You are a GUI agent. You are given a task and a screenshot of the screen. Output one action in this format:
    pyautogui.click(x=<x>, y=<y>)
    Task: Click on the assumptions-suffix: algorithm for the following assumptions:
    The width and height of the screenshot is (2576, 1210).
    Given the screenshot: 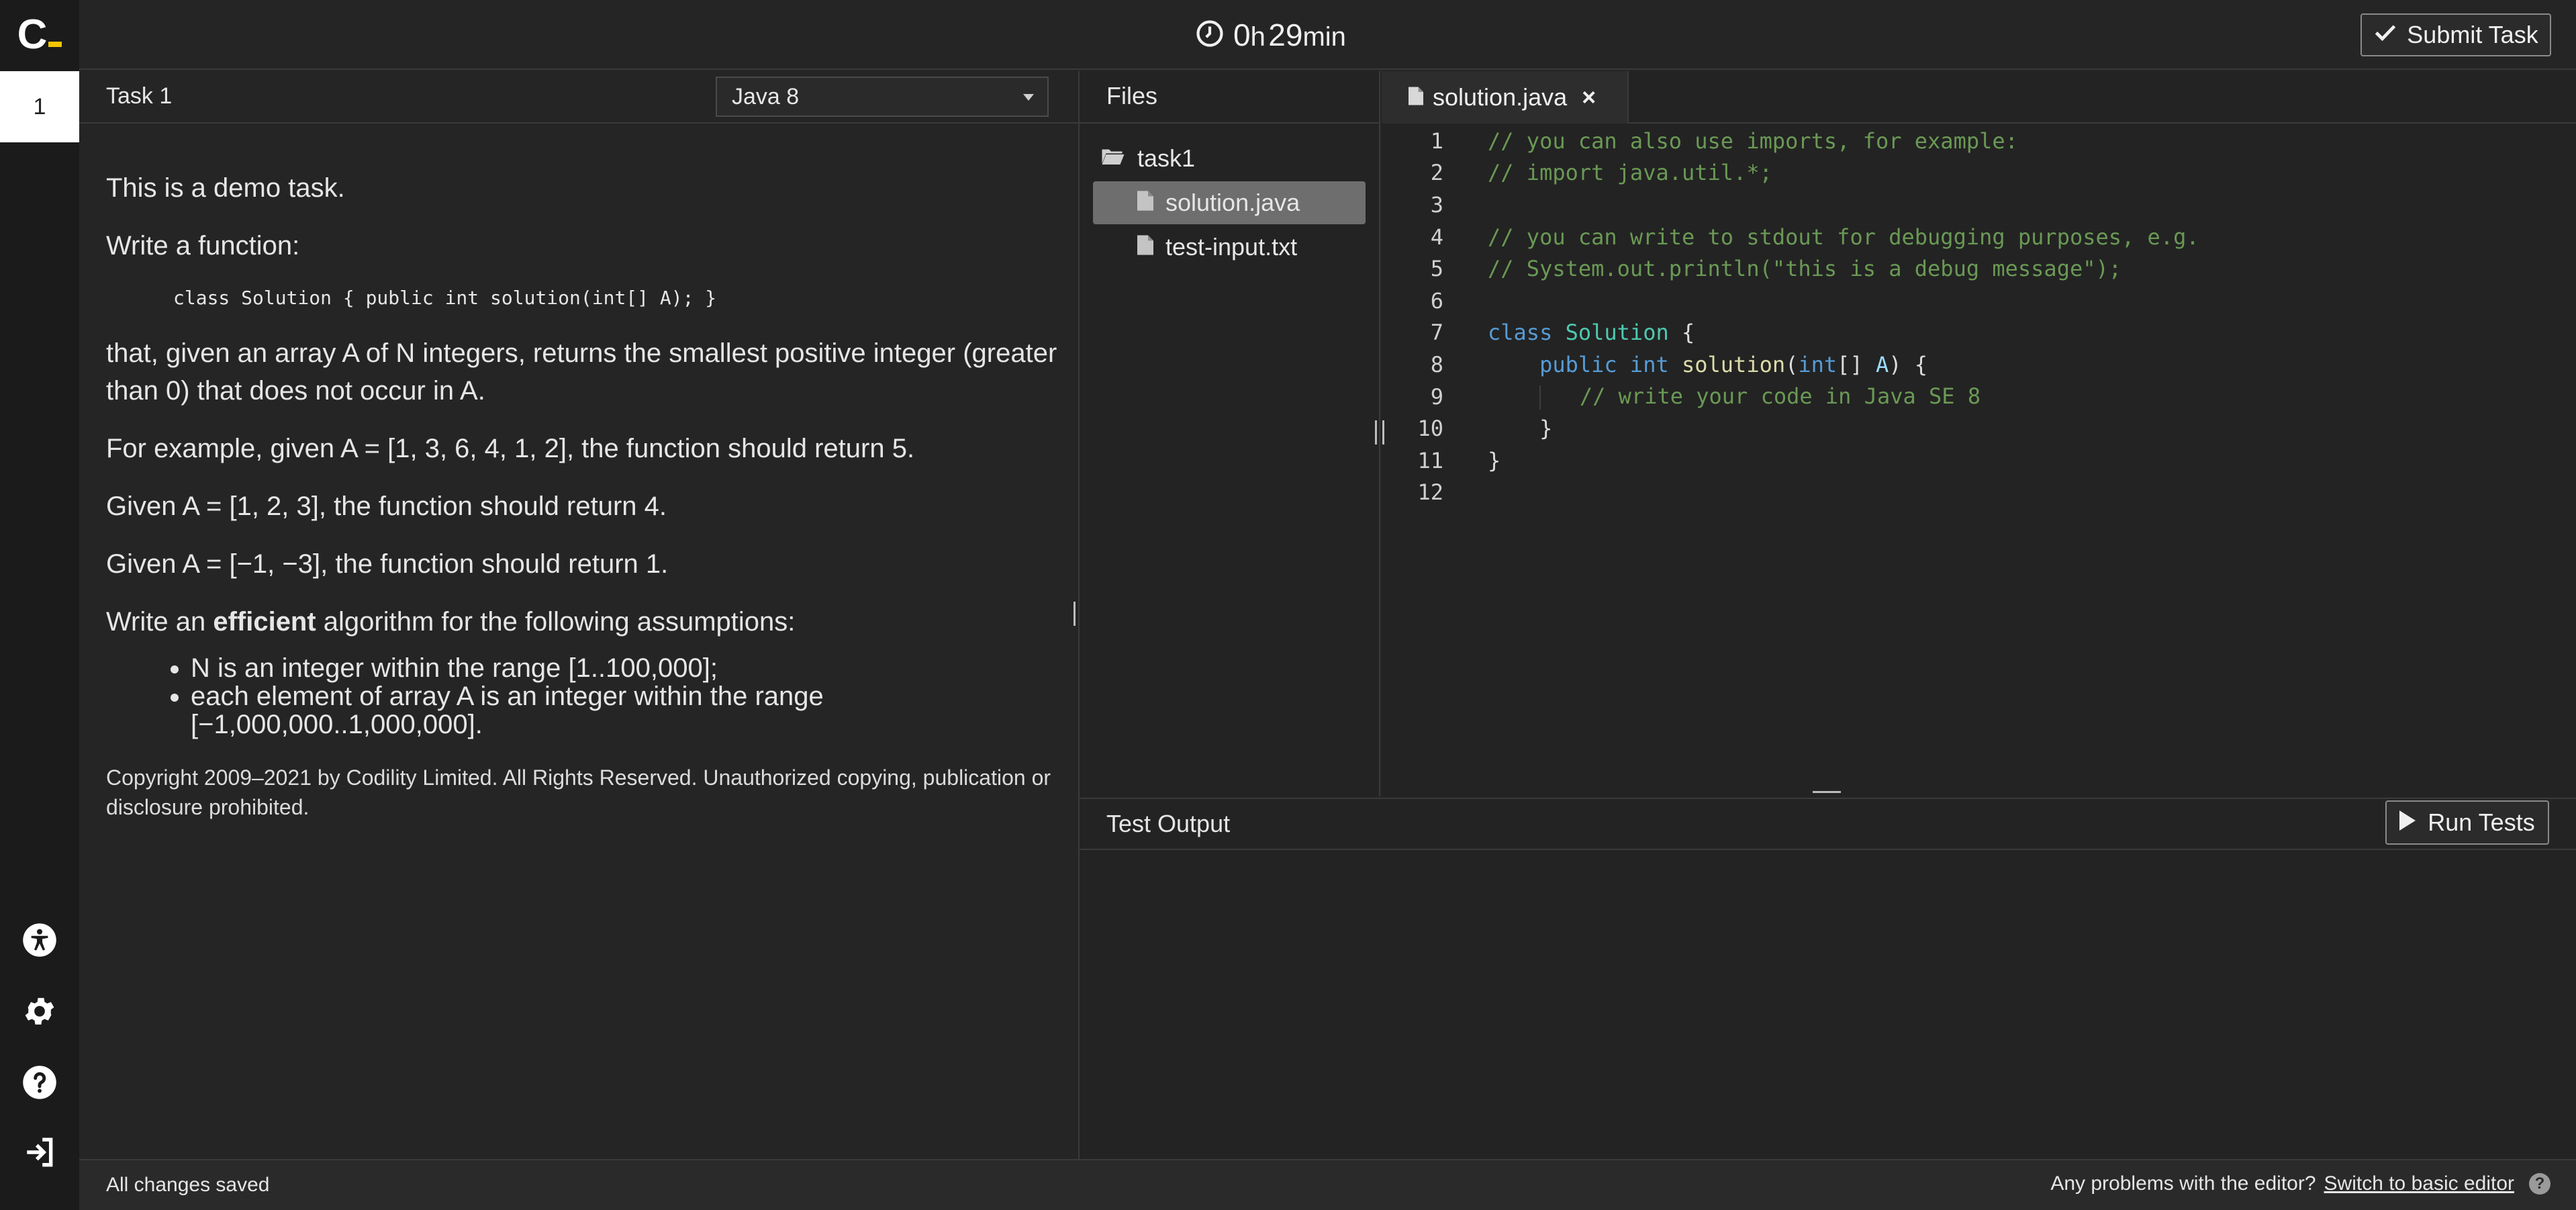 What is the action you would take?
    pyautogui.click(x=556, y=622)
    